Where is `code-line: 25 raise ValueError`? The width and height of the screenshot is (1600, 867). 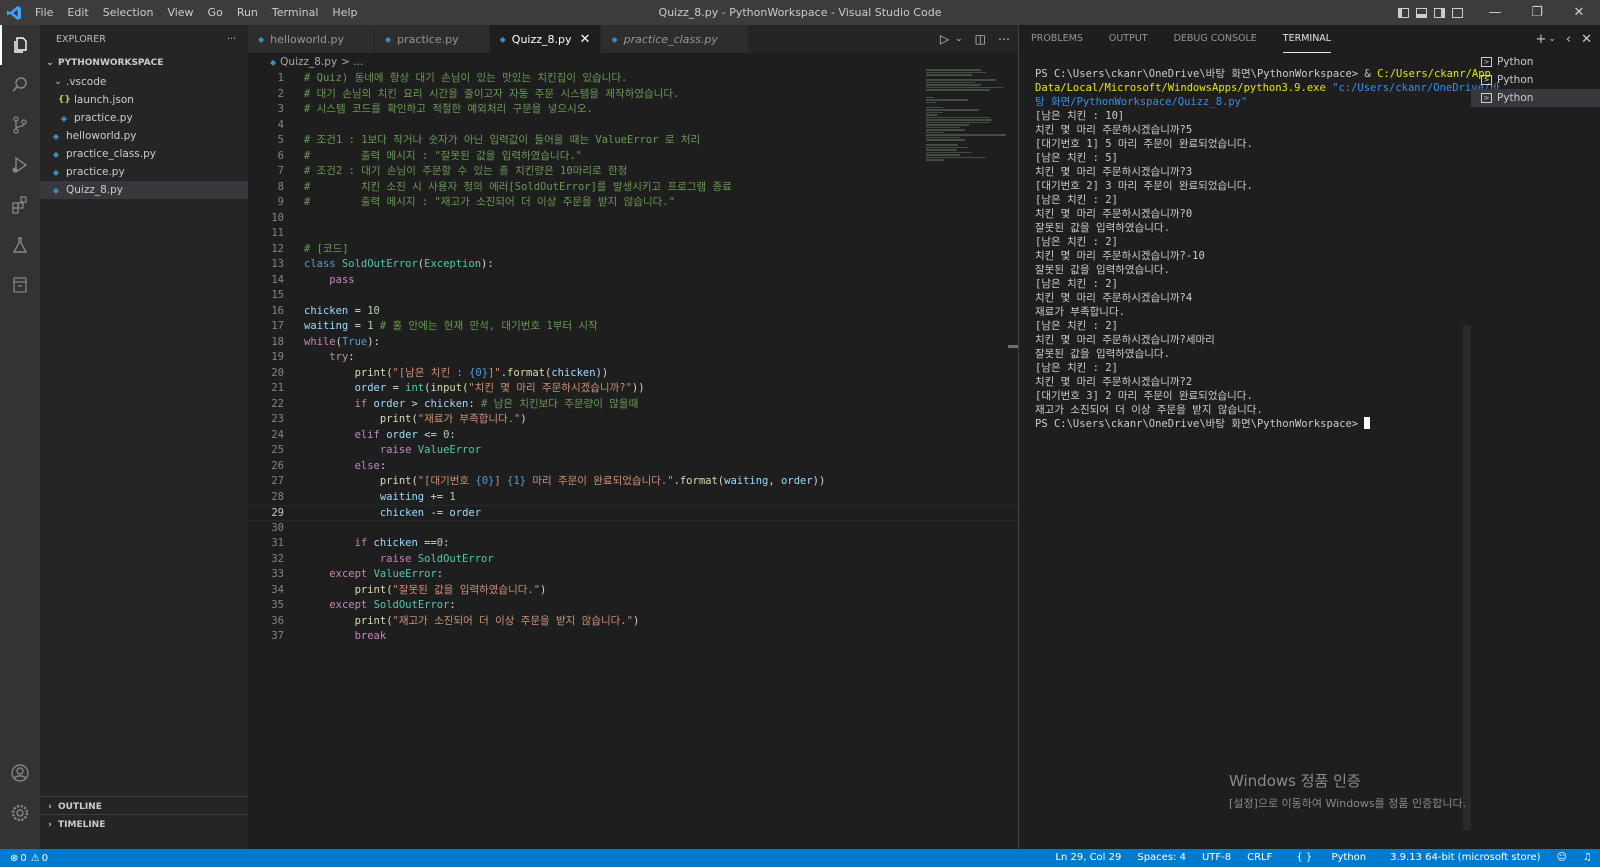 code-line: 25 raise ValueError is located at coordinates (633, 451).